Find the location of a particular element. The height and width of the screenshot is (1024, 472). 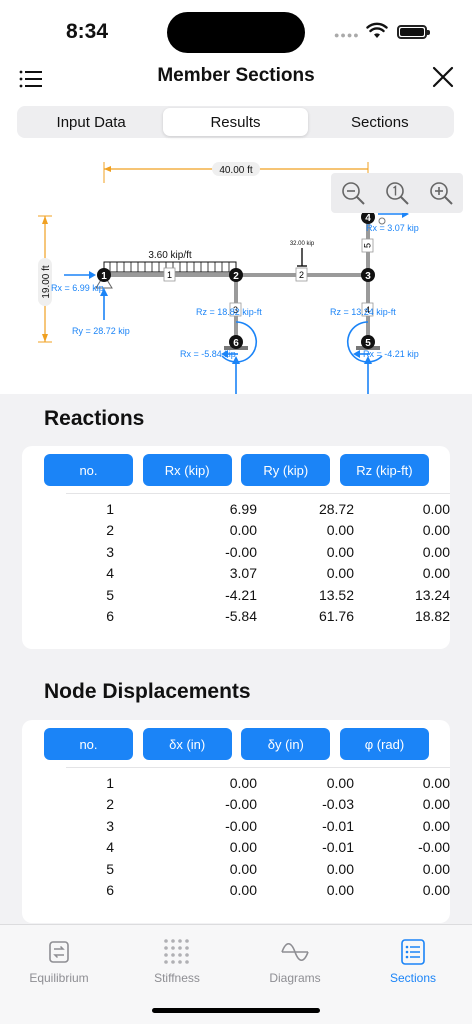

cell-dx: -0.00 is located at coordinates (241, 804).